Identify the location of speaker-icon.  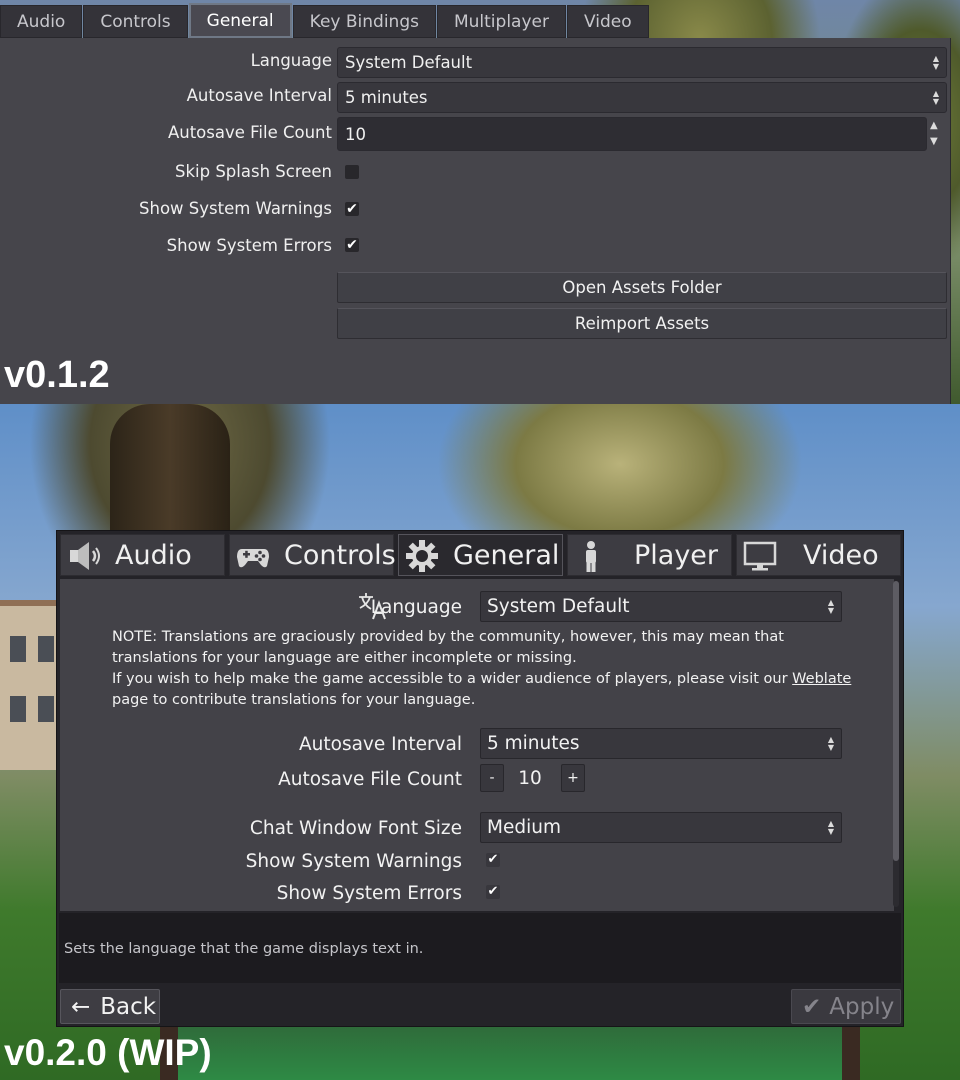
(85, 556).